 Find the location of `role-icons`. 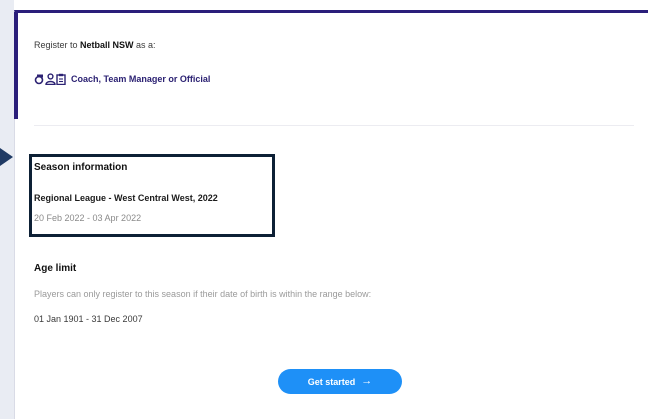

role-icons is located at coordinates (50, 79).